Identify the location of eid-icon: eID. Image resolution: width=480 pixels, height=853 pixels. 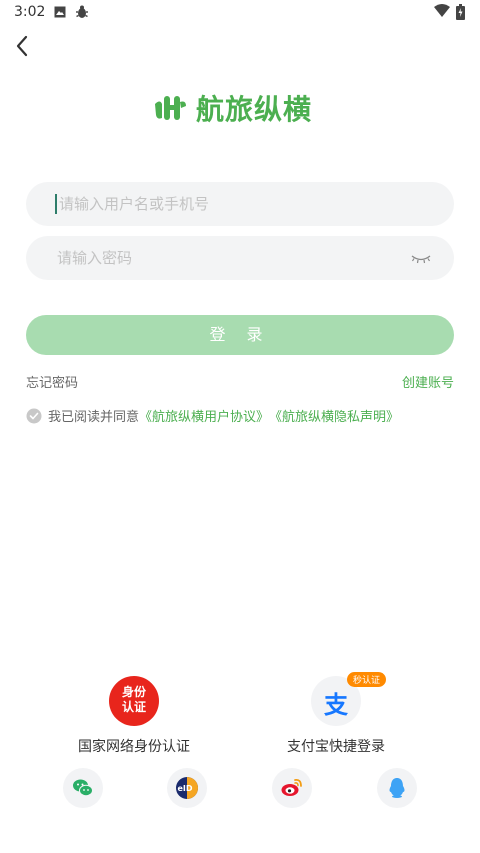
(187, 788).